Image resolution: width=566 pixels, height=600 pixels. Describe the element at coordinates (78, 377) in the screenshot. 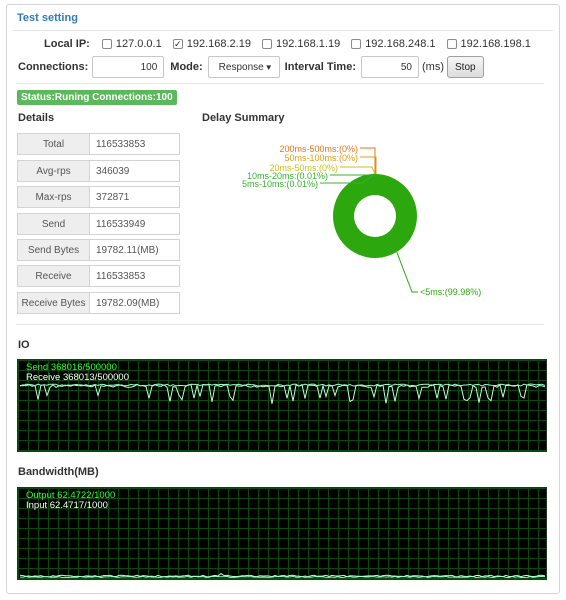

I see `io-receive-text: Receive 368013/500000` at that location.